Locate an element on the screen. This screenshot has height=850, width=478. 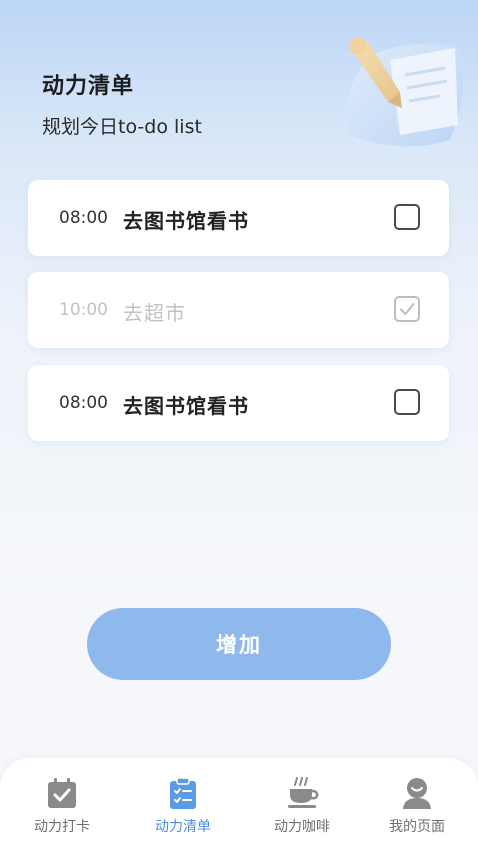
page-subtitle: 规划今日to-do list is located at coordinates (122, 127).